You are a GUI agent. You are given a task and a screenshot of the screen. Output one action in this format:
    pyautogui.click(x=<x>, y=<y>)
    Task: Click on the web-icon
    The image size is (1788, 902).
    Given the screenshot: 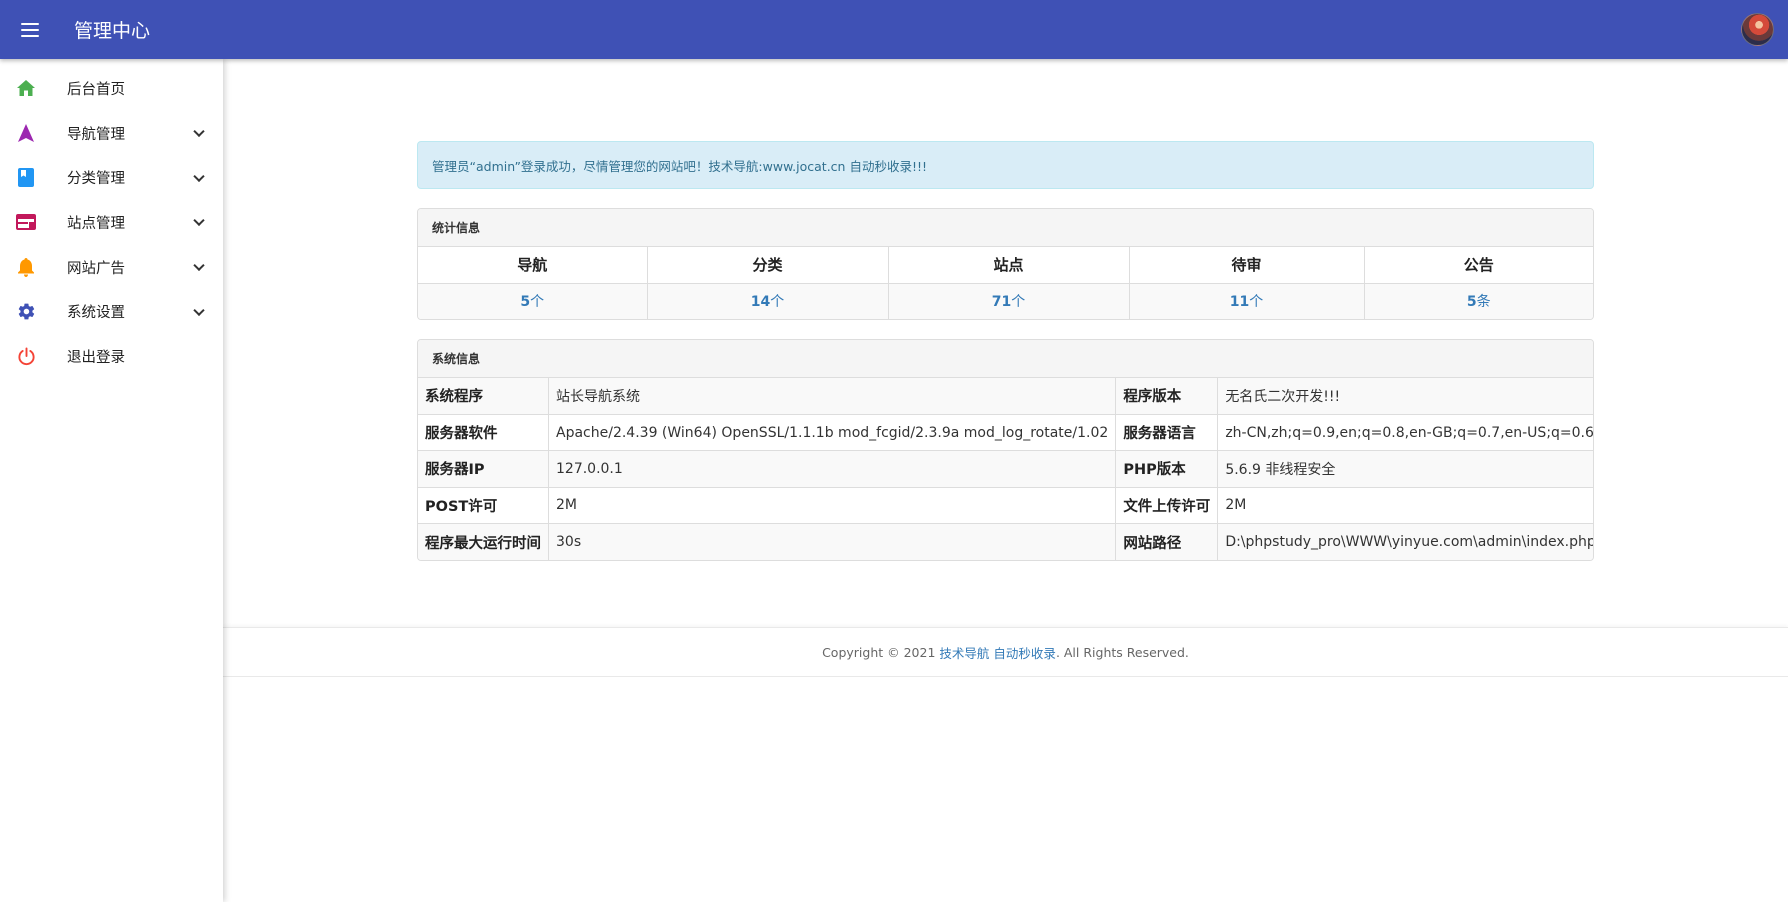 What is the action you would take?
    pyautogui.click(x=26, y=222)
    